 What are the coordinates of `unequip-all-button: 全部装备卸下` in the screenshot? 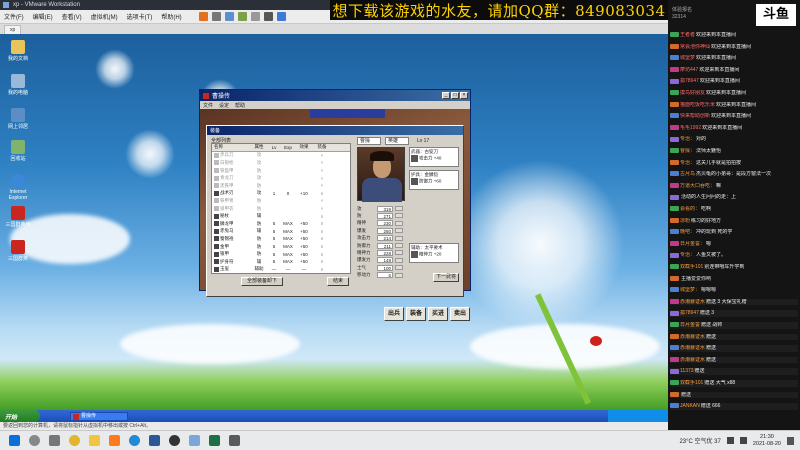 It's located at (262, 281).